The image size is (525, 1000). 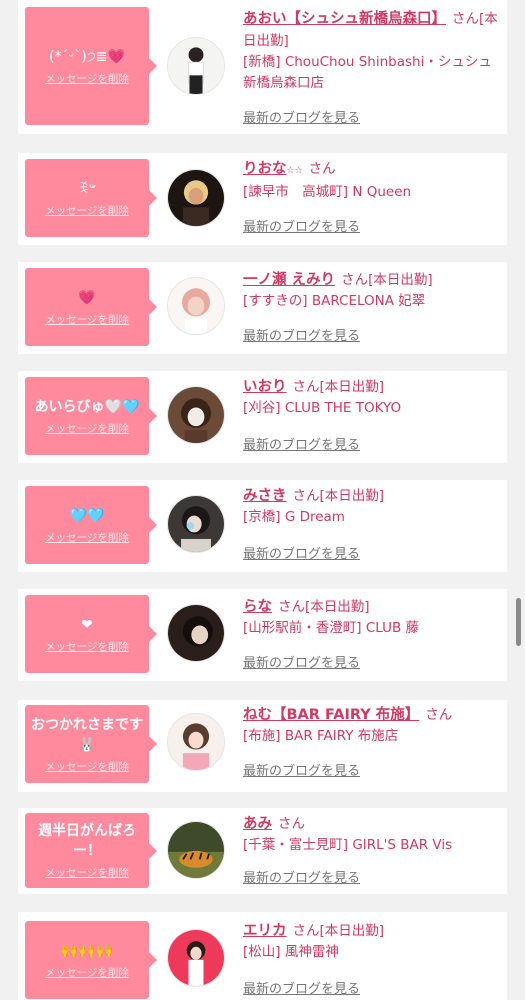 I want to click on sender-info: いおり さん[本日出勤] [刈谷] CLUB THE TOKYO, so click(x=374, y=397).